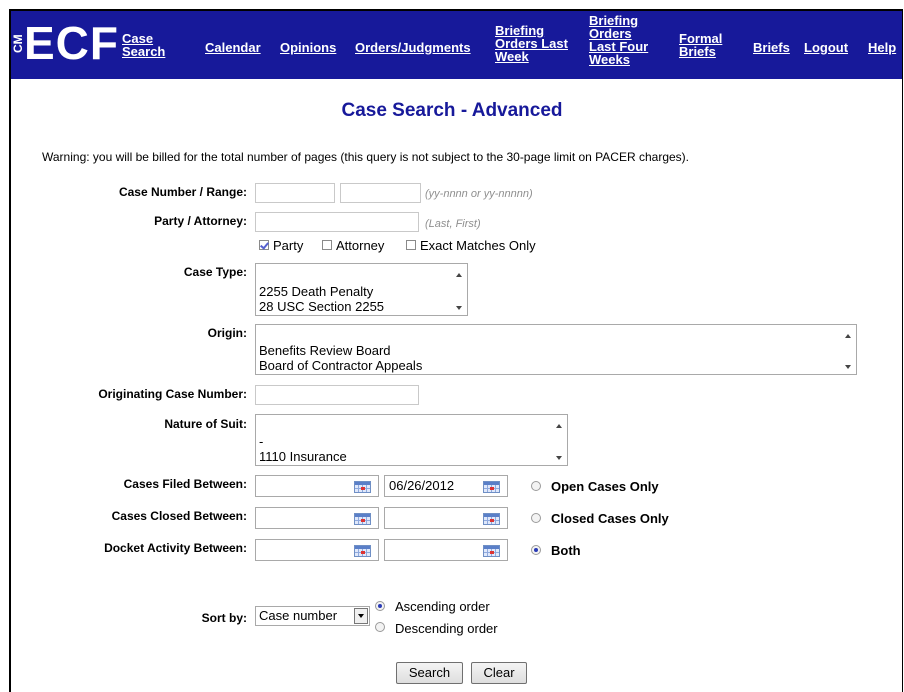 Image resolution: width=904 pixels, height=692 pixels. Describe the element at coordinates (411, 245) in the screenshot. I see `exact-matches-checkbox` at that location.